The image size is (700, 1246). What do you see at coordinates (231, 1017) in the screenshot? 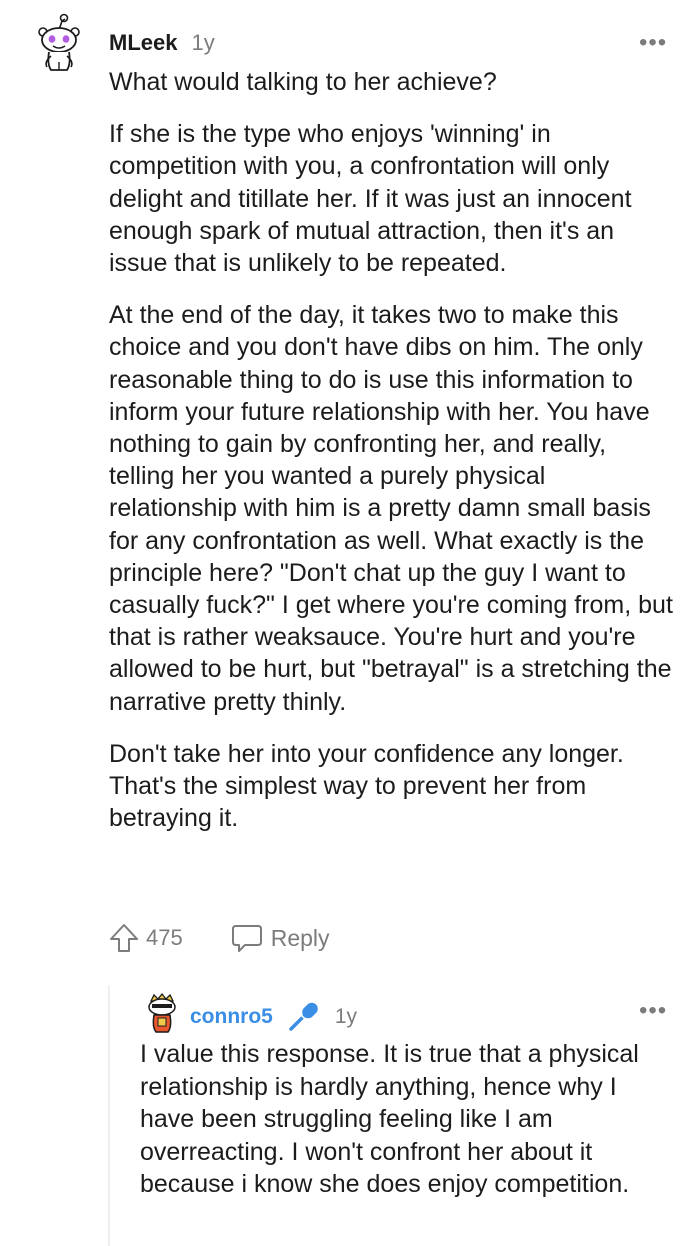
I see `reply-username: connro5` at bounding box center [231, 1017].